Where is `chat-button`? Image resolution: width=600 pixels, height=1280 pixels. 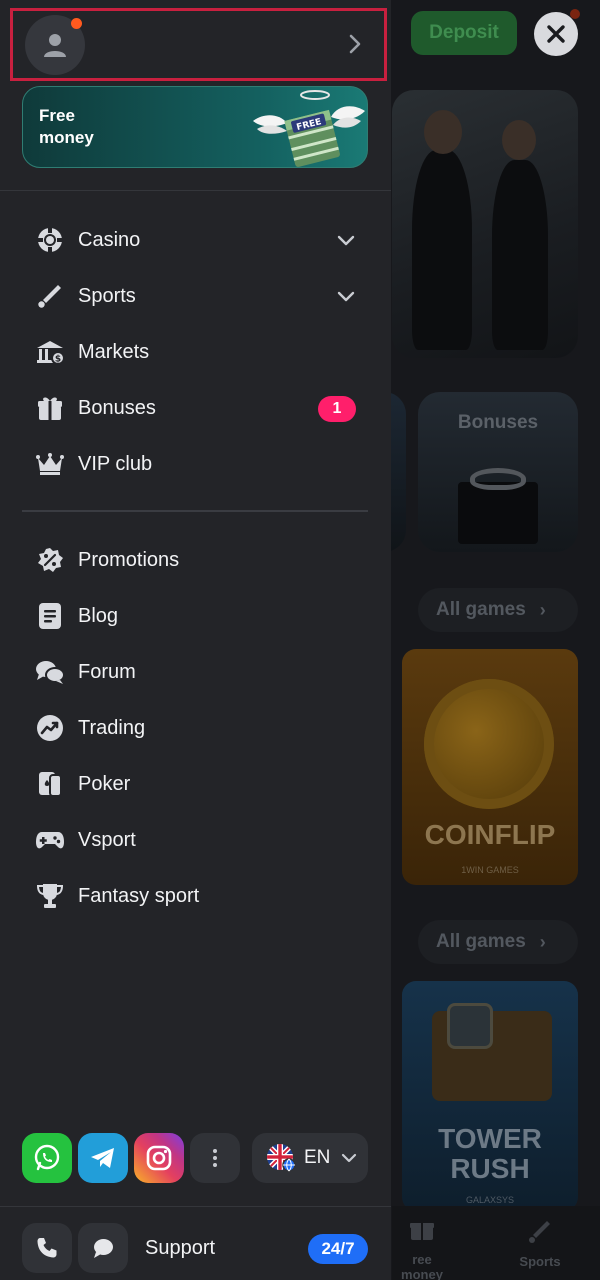 chat-button is located at coordinates (103, 1248).